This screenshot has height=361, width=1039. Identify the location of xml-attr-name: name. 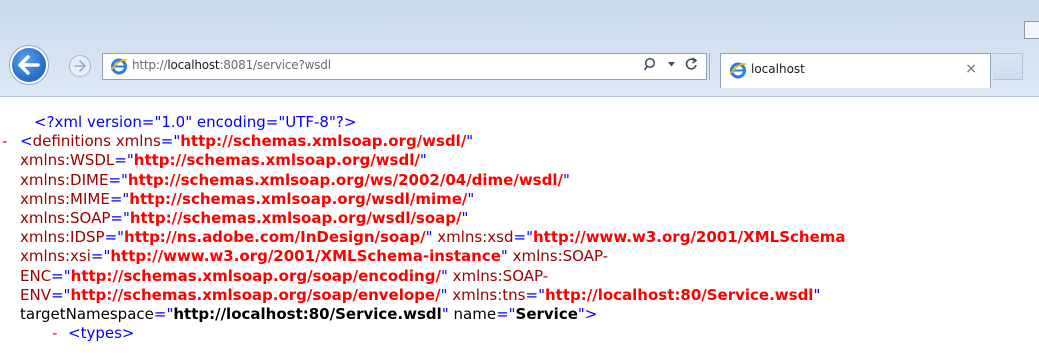
(475, 313).